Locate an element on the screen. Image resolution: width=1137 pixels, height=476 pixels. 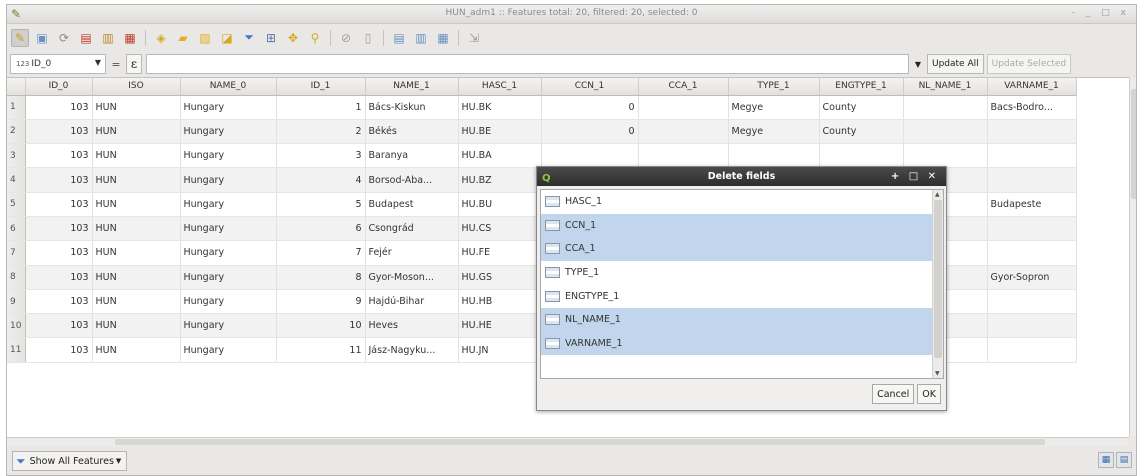
conditional-format-icon: ▥ is located at coordinates (421, 38).